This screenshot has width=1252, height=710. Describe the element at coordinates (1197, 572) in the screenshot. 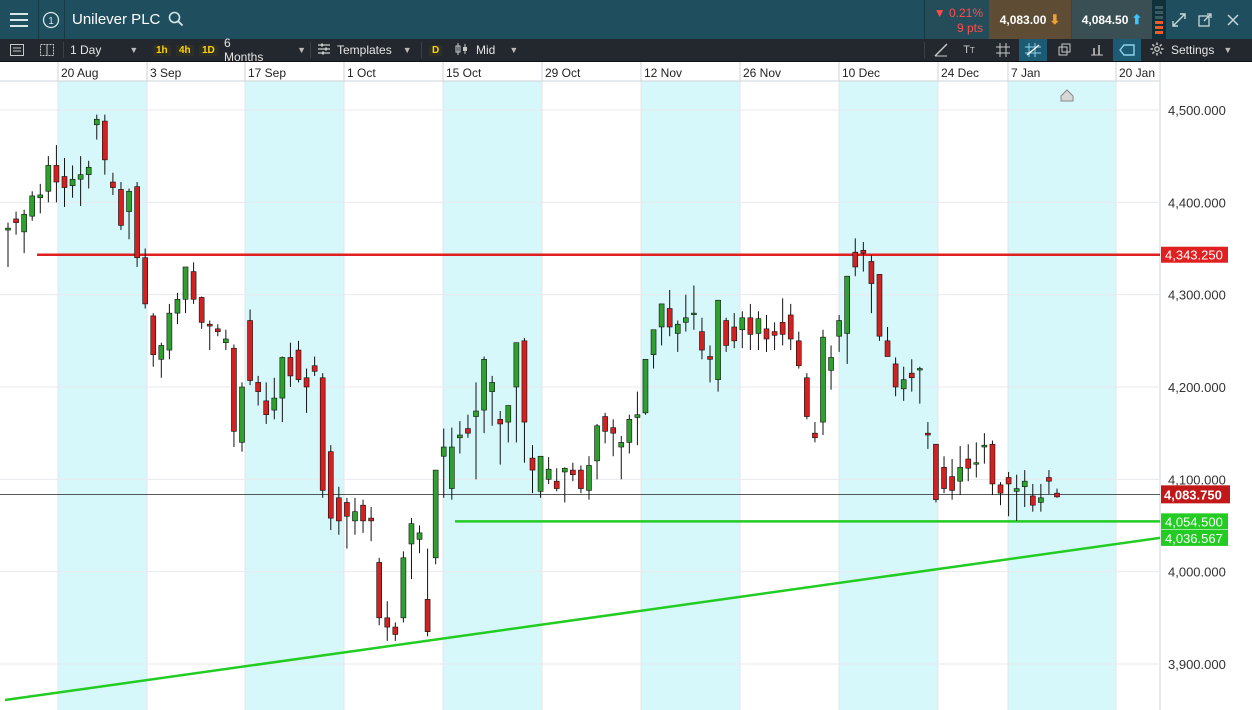

I see `price-tick-label: 4,000.000` at that location.